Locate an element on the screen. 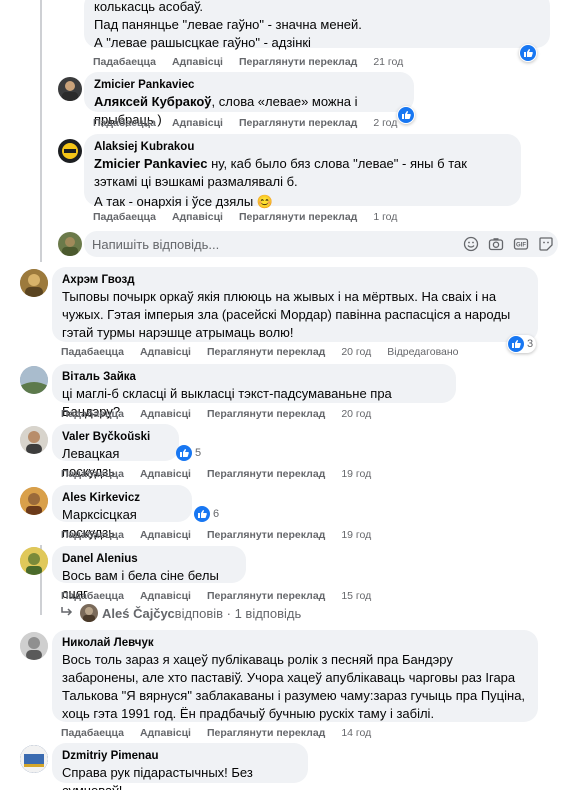 This screenshot has width=581, height=790. reaction-count: 5 is located at coordinates (189, 453).